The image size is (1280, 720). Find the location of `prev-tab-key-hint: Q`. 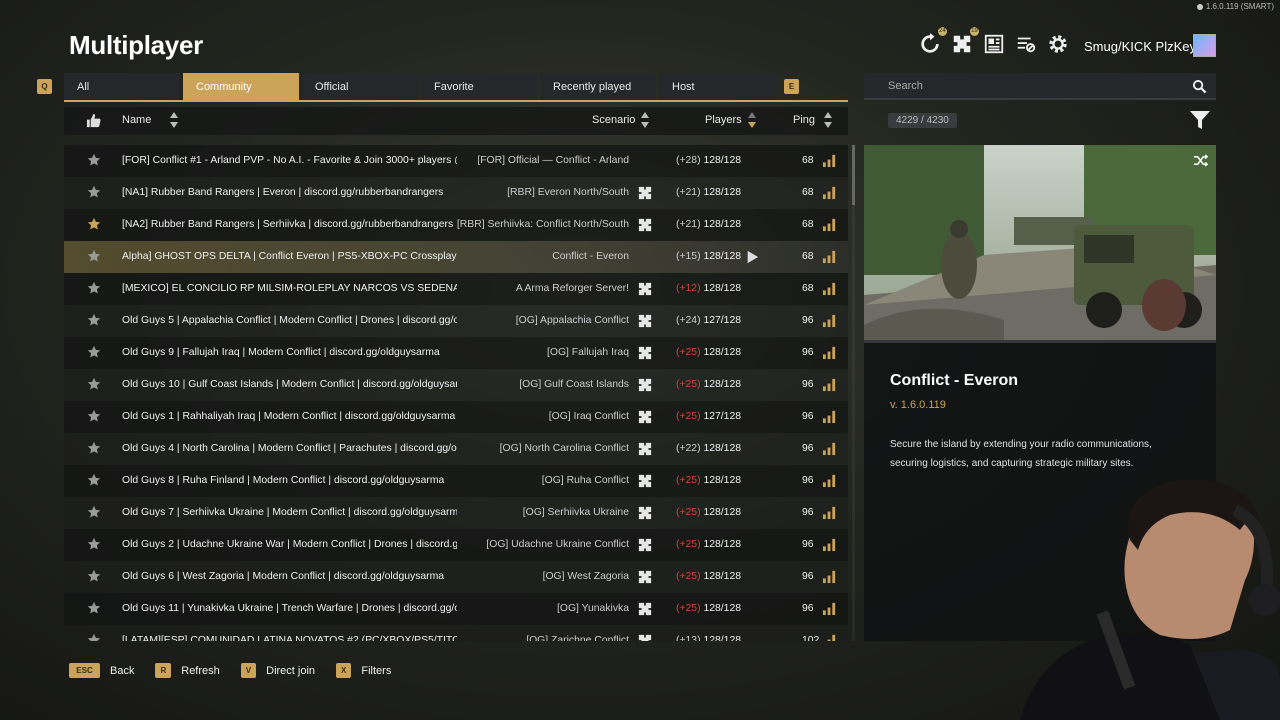

prev-tab-key-hint: Q is located at coordinates (44, 86).